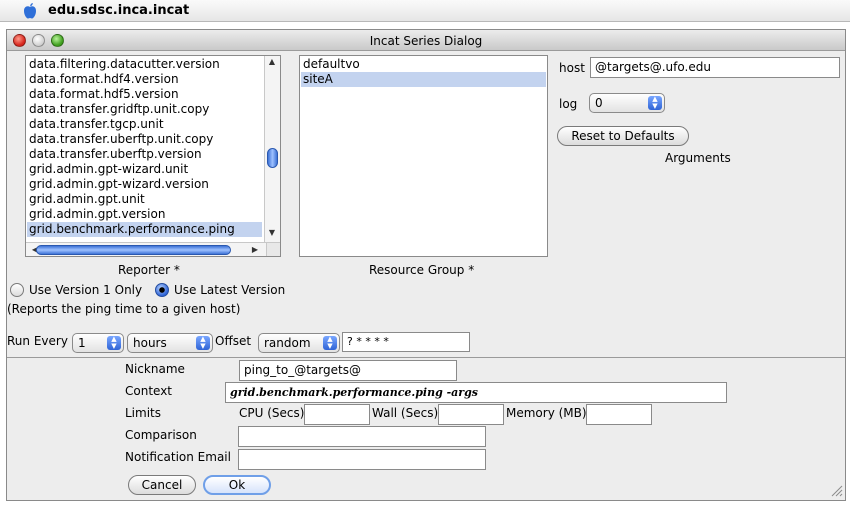 The width and height of the screenshot is (850, 505). Describe the element at coordinates (237, 485) in the screenshot. I see `ok-button: Ok` at that location.